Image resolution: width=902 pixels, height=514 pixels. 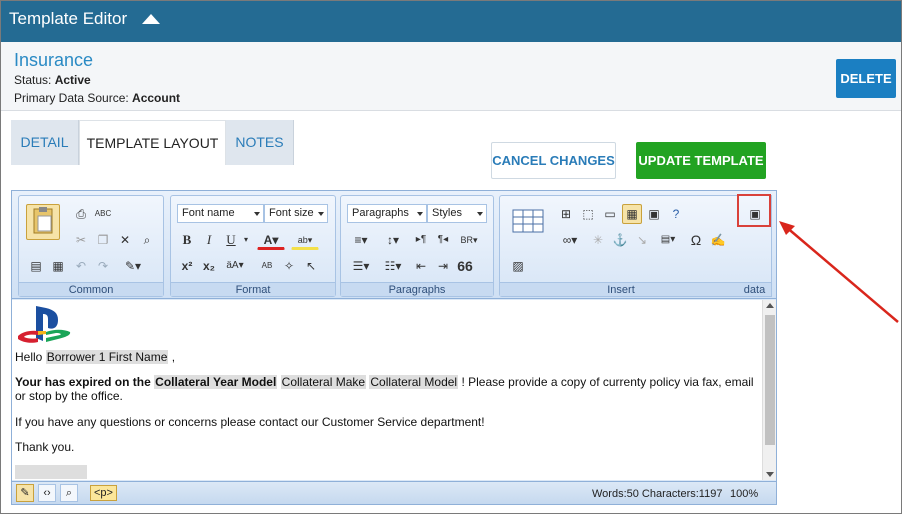 What do you see at coordinates (387, 213) in the screenshot?
I see `paragraphs-dropdown: Paragraphs` at bounding box center [387, 213].